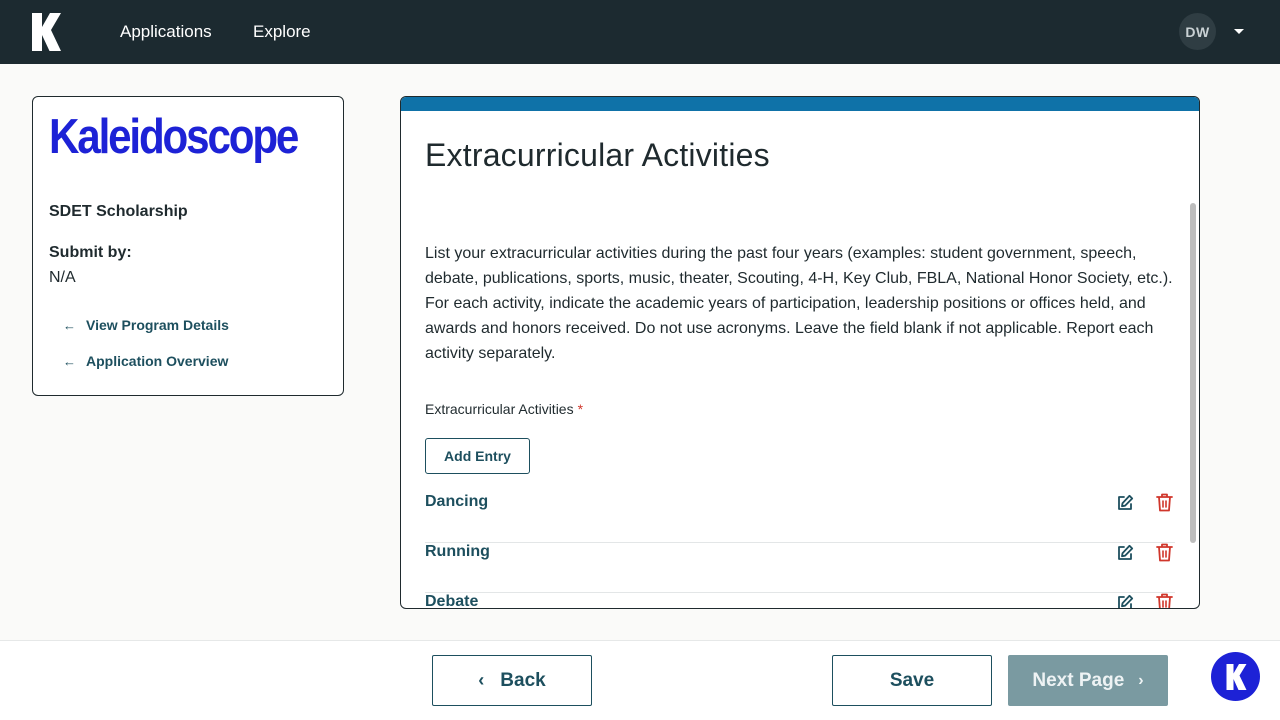 Image resolution: width=1280 pixels, height=720 pixels. I want to click on list-item: Running, so click(800, 568).